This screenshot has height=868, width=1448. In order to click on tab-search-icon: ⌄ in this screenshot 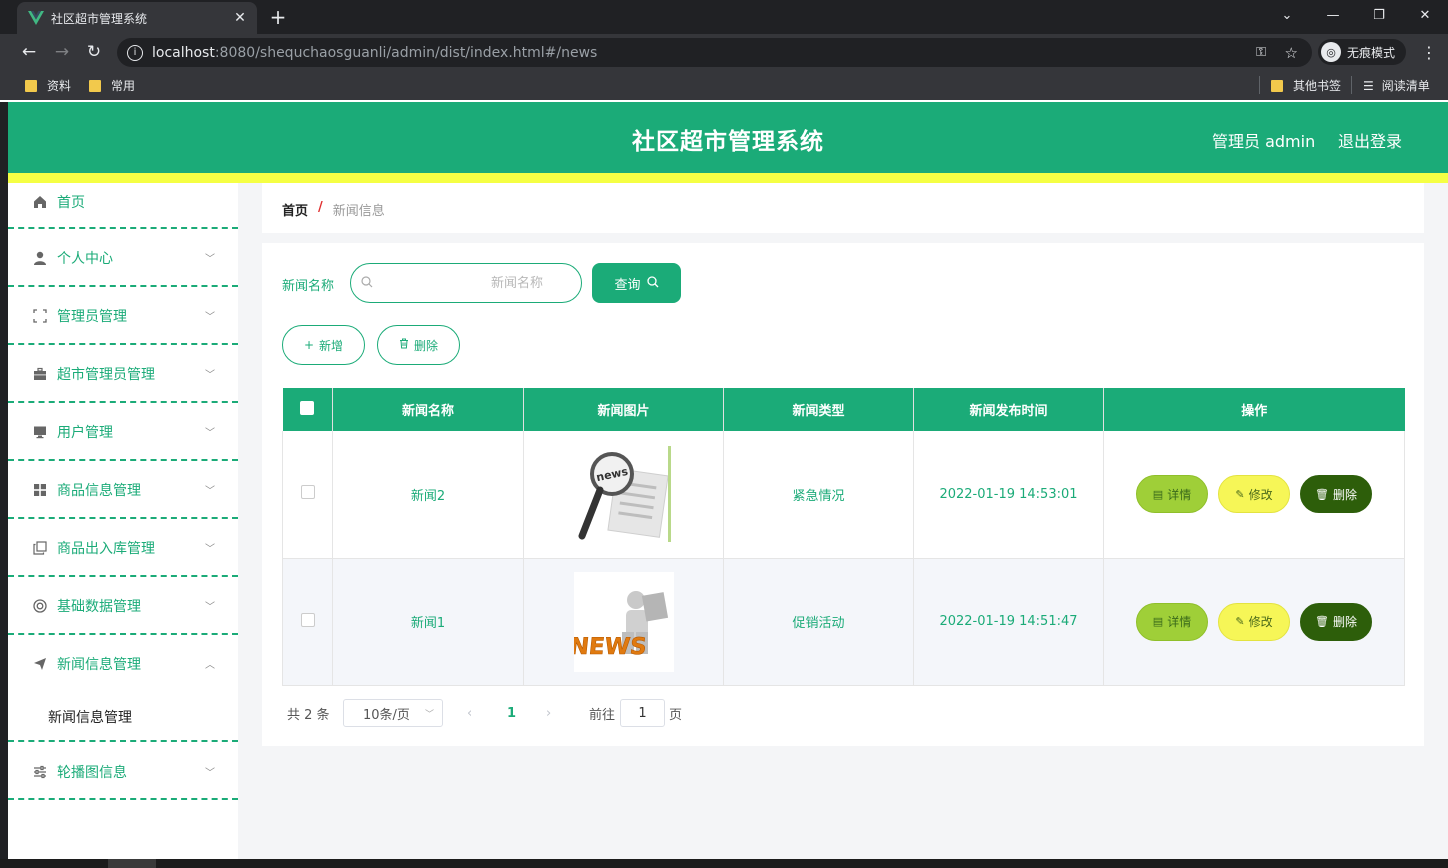, I will do `click(1287, 15)`.